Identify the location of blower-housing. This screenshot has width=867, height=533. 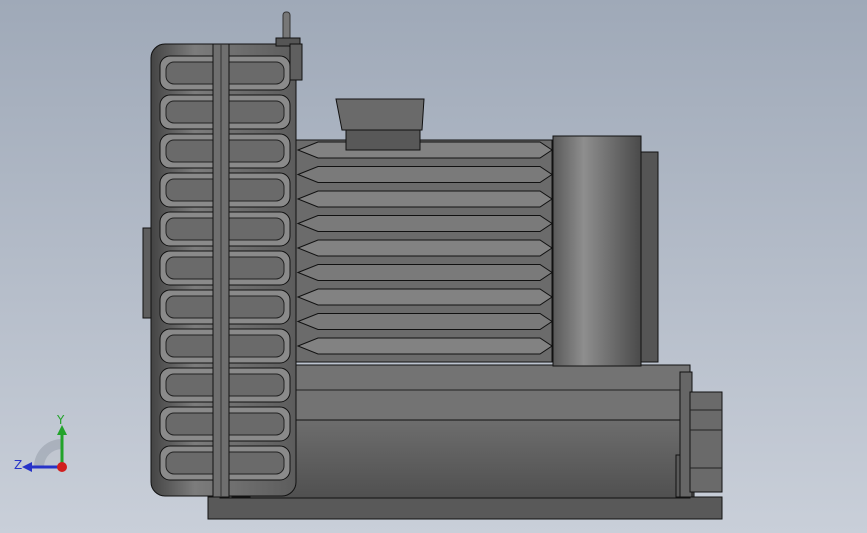
(223, 270).